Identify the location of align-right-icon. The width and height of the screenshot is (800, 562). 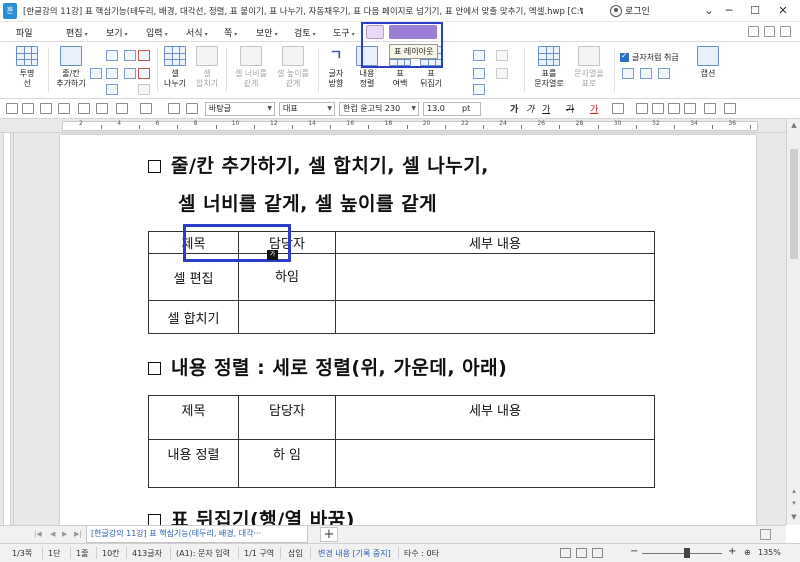
(674, 108).